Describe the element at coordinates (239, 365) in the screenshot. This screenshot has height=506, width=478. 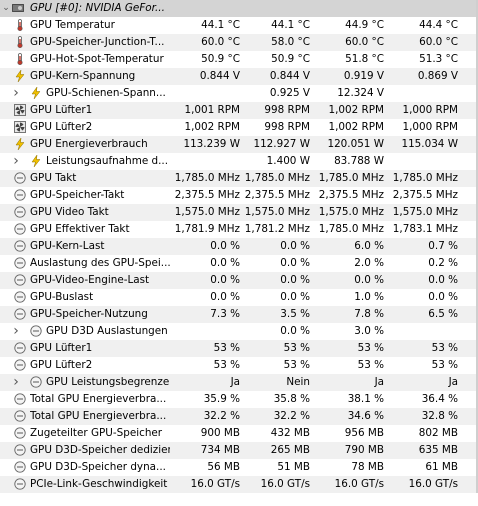
I see `sensor-row: GPU Lüfter2 53 % 53 % 53 % 53 %` at that location.